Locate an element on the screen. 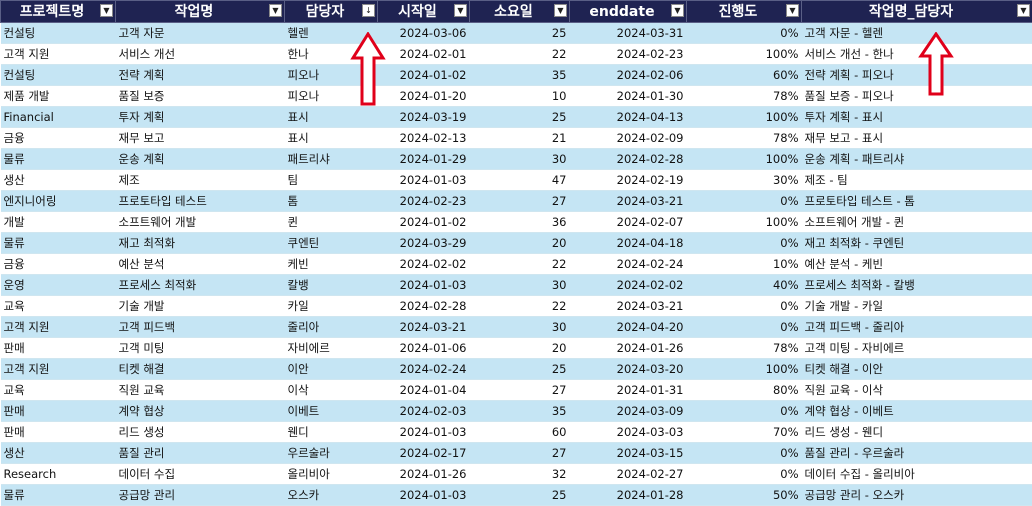  table-cell: 서비스 개선 - 한나 is located at coordinates (917, 54).